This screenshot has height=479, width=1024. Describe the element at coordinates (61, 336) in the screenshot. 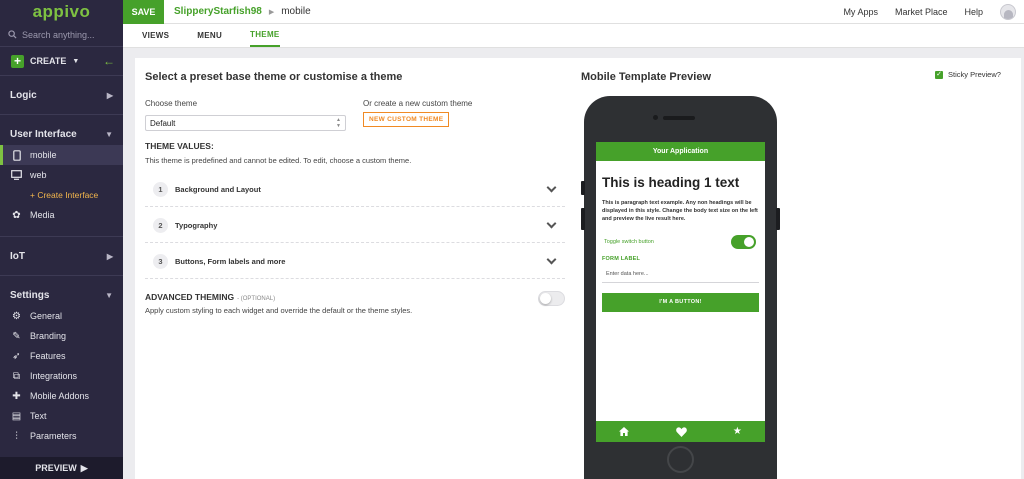

I see `sidebar-item-branding: ✎ Branding` at that location.